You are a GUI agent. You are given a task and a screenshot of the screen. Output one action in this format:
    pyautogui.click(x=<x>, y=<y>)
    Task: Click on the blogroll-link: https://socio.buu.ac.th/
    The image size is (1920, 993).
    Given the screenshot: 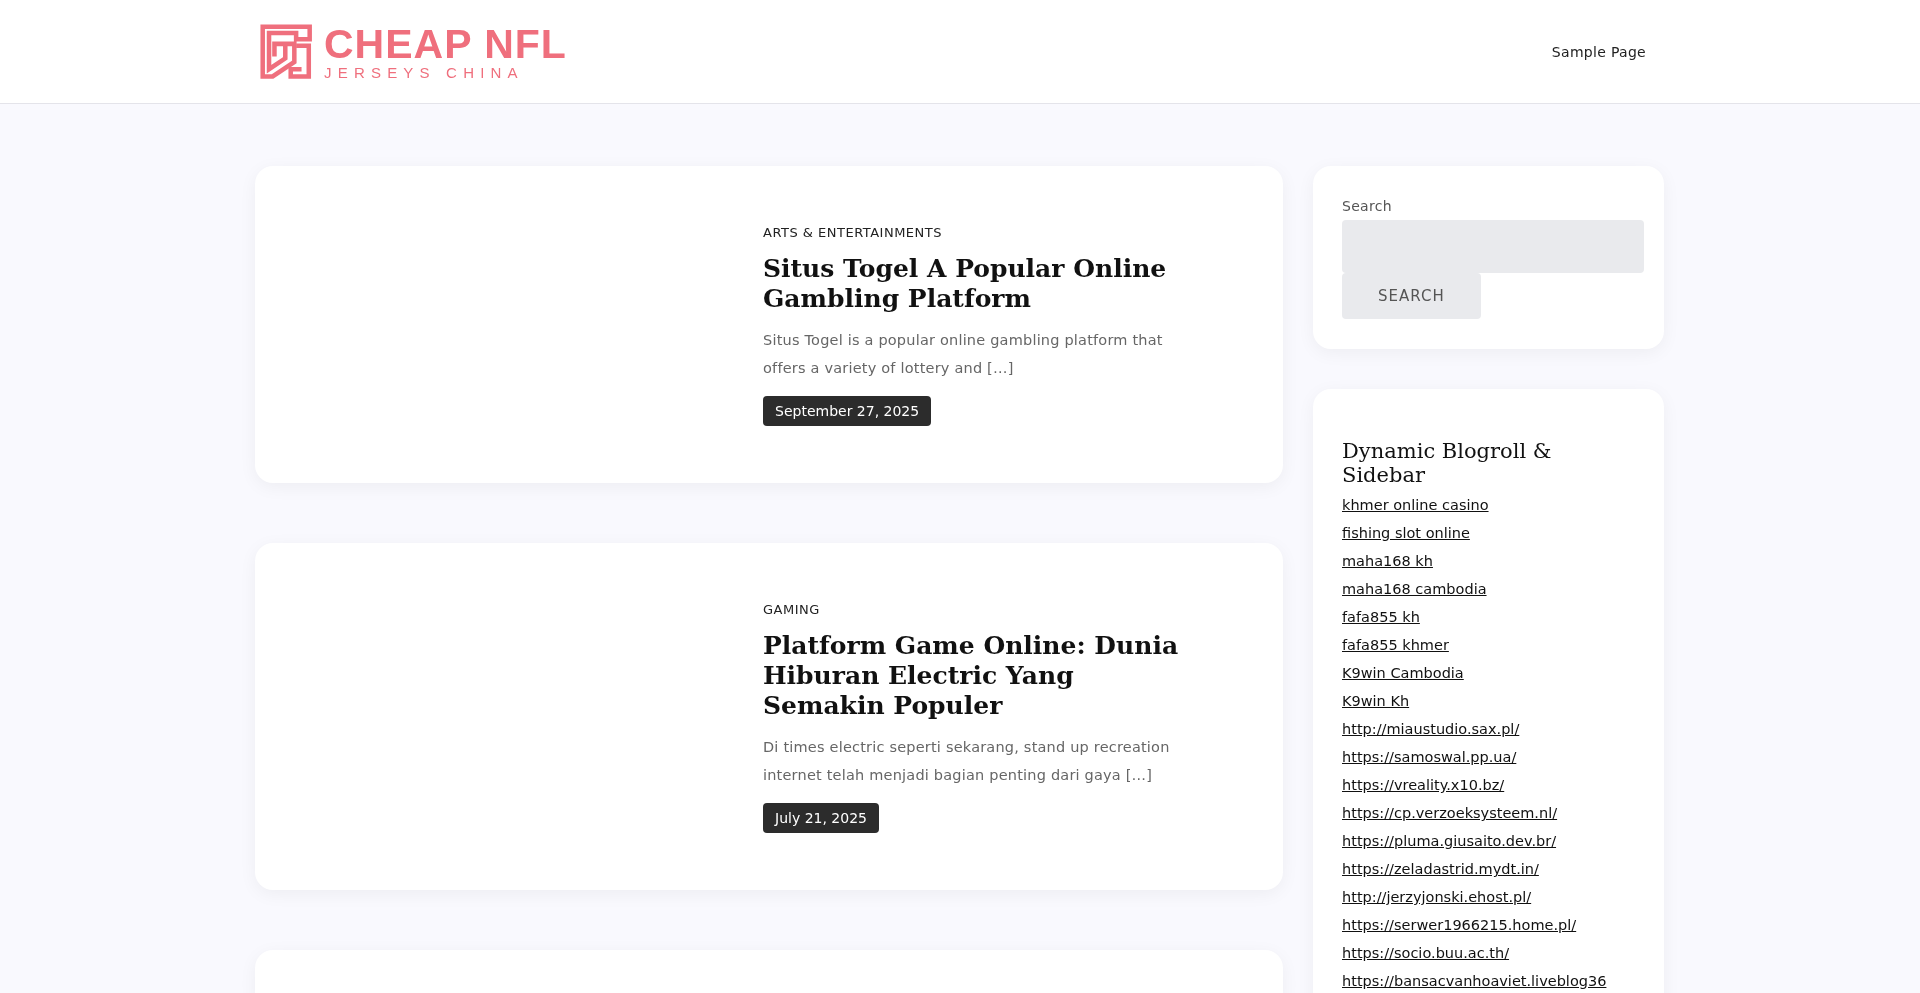 What is the action you would take?
    pyautogui.click(x=1426, y=953)
    